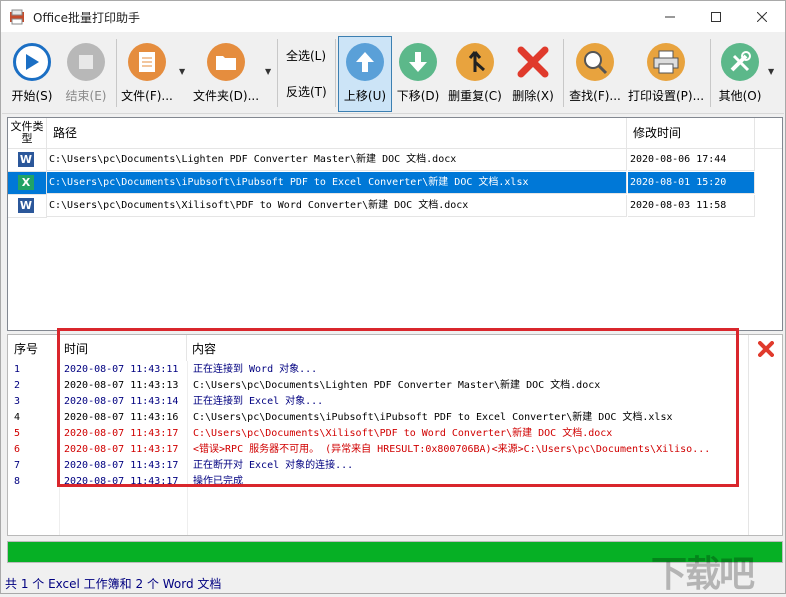 This screenshot has height=597, width=786. Describe the element at coordinates (306, 55) in the screenshot. I see `select-all-button: 全选(L)` at that location.